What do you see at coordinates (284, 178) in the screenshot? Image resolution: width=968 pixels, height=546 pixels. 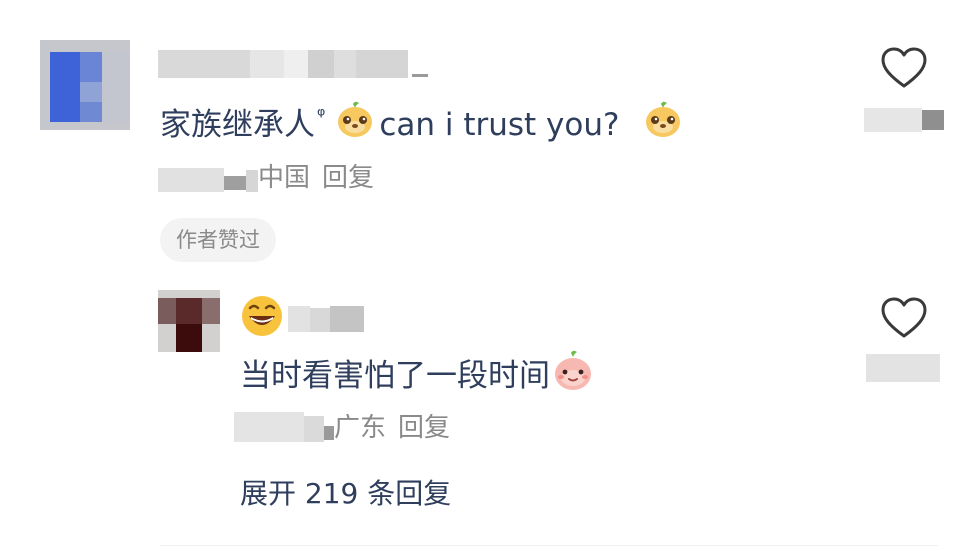 I see `comment-location: 中国` at bounding box center [284, 178].